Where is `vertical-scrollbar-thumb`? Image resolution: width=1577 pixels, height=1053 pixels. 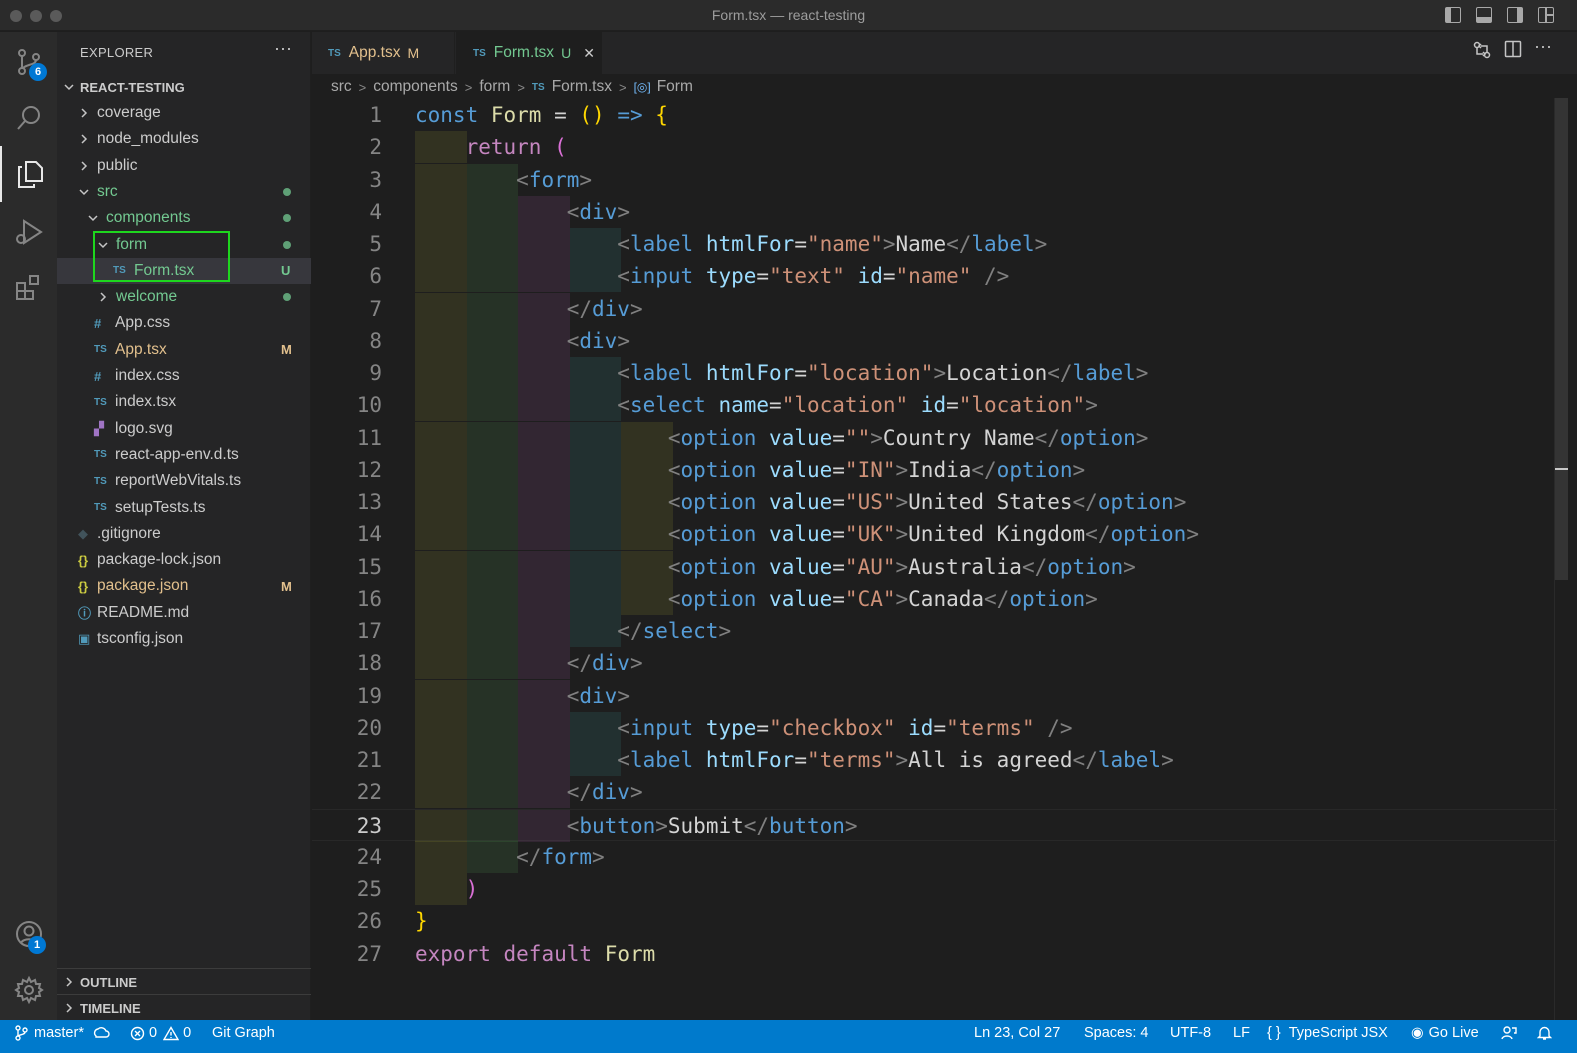 vertical-scrollbar-thumb is located at coordinates (1561, 339).